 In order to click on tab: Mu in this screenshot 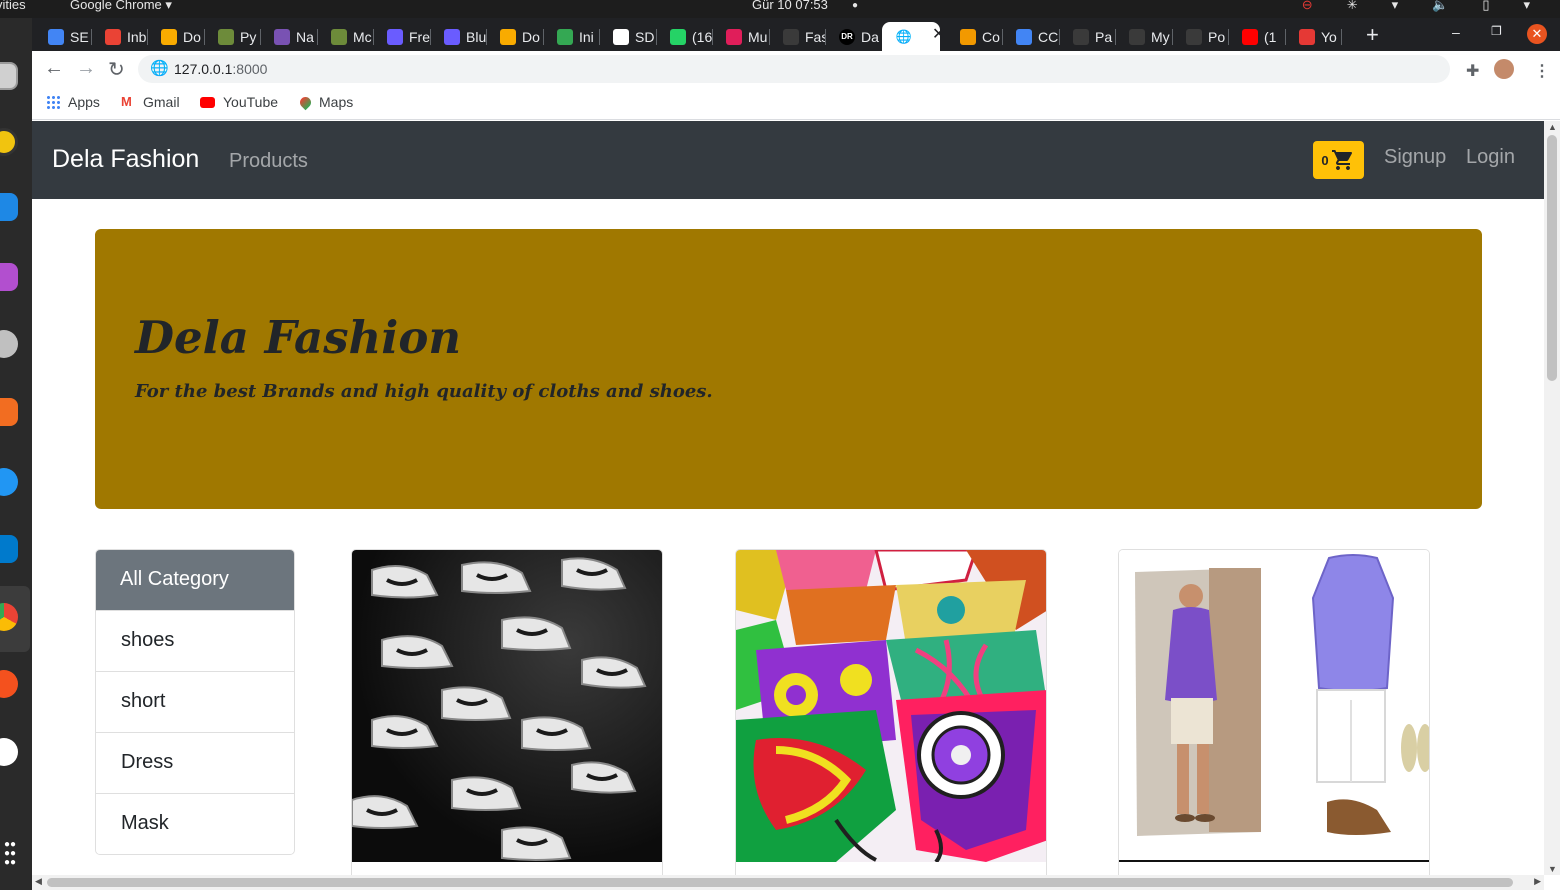, I will do `click(740, 36)`.